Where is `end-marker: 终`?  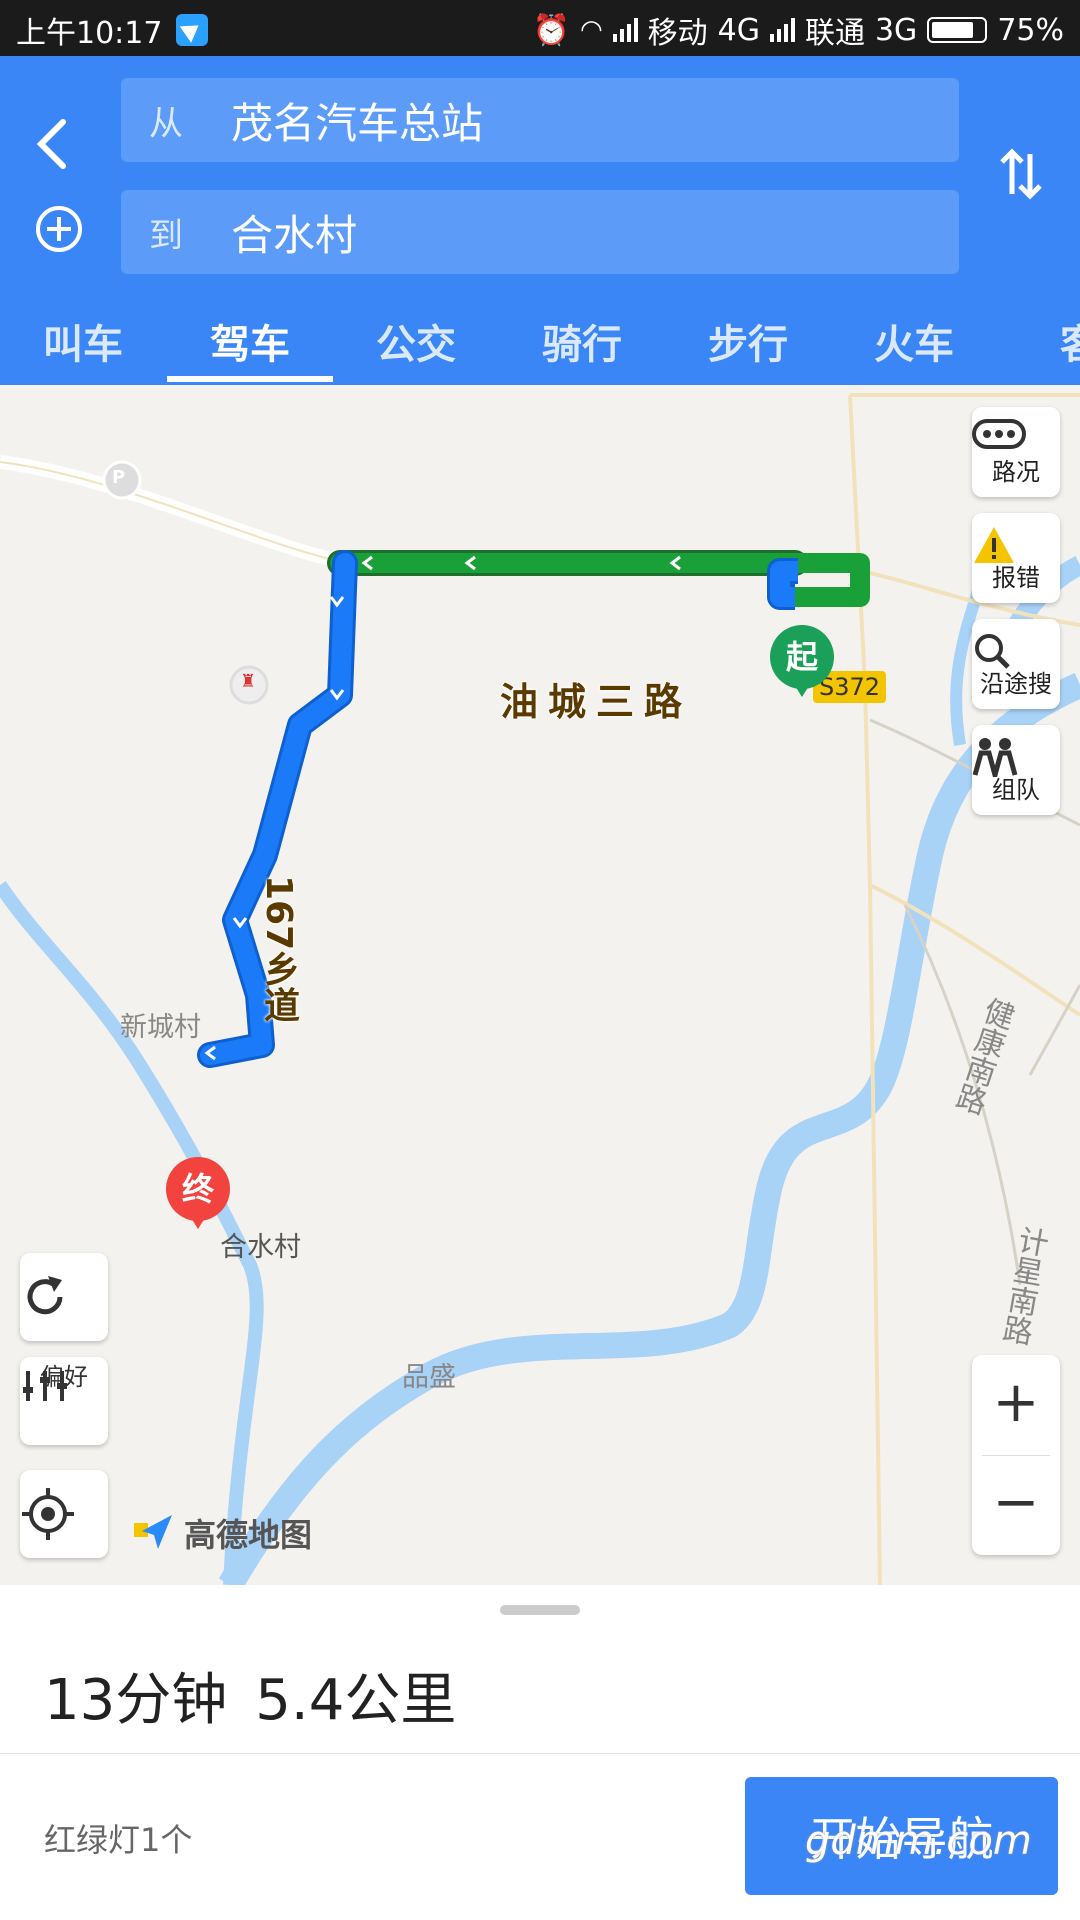 end-marker: 终 is located at coordinates (198, 1193).